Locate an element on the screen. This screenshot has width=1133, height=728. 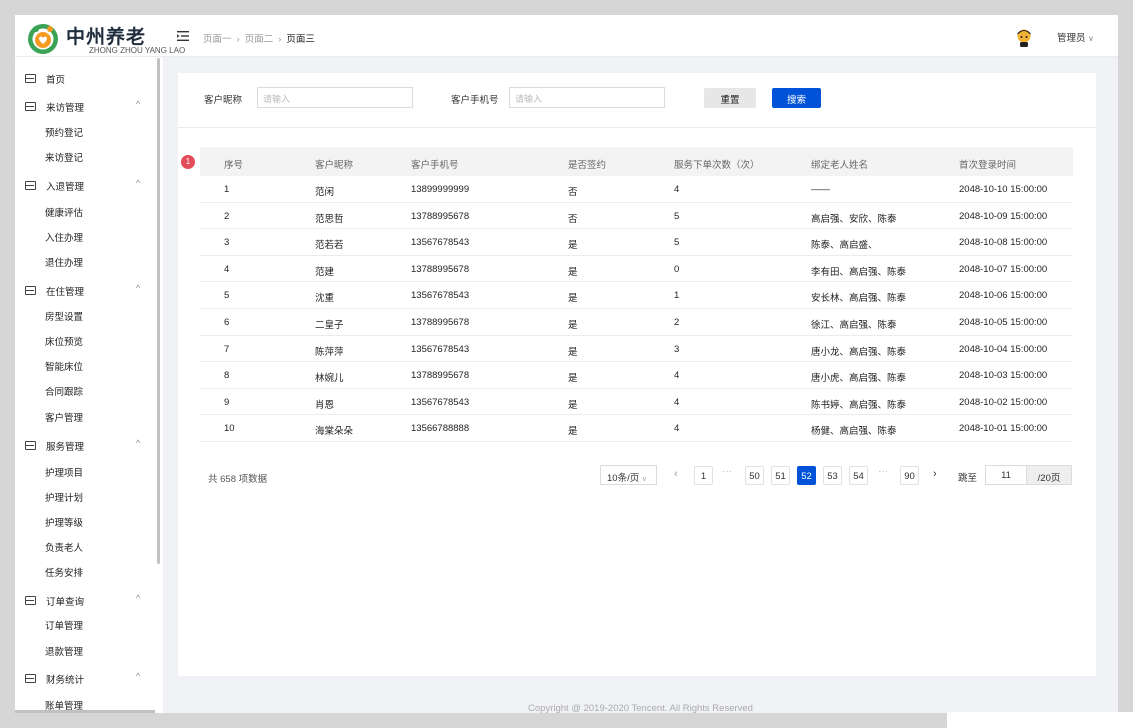
sidebar-item-visit-register: 来访登记 is located at coordinates (64, 157).